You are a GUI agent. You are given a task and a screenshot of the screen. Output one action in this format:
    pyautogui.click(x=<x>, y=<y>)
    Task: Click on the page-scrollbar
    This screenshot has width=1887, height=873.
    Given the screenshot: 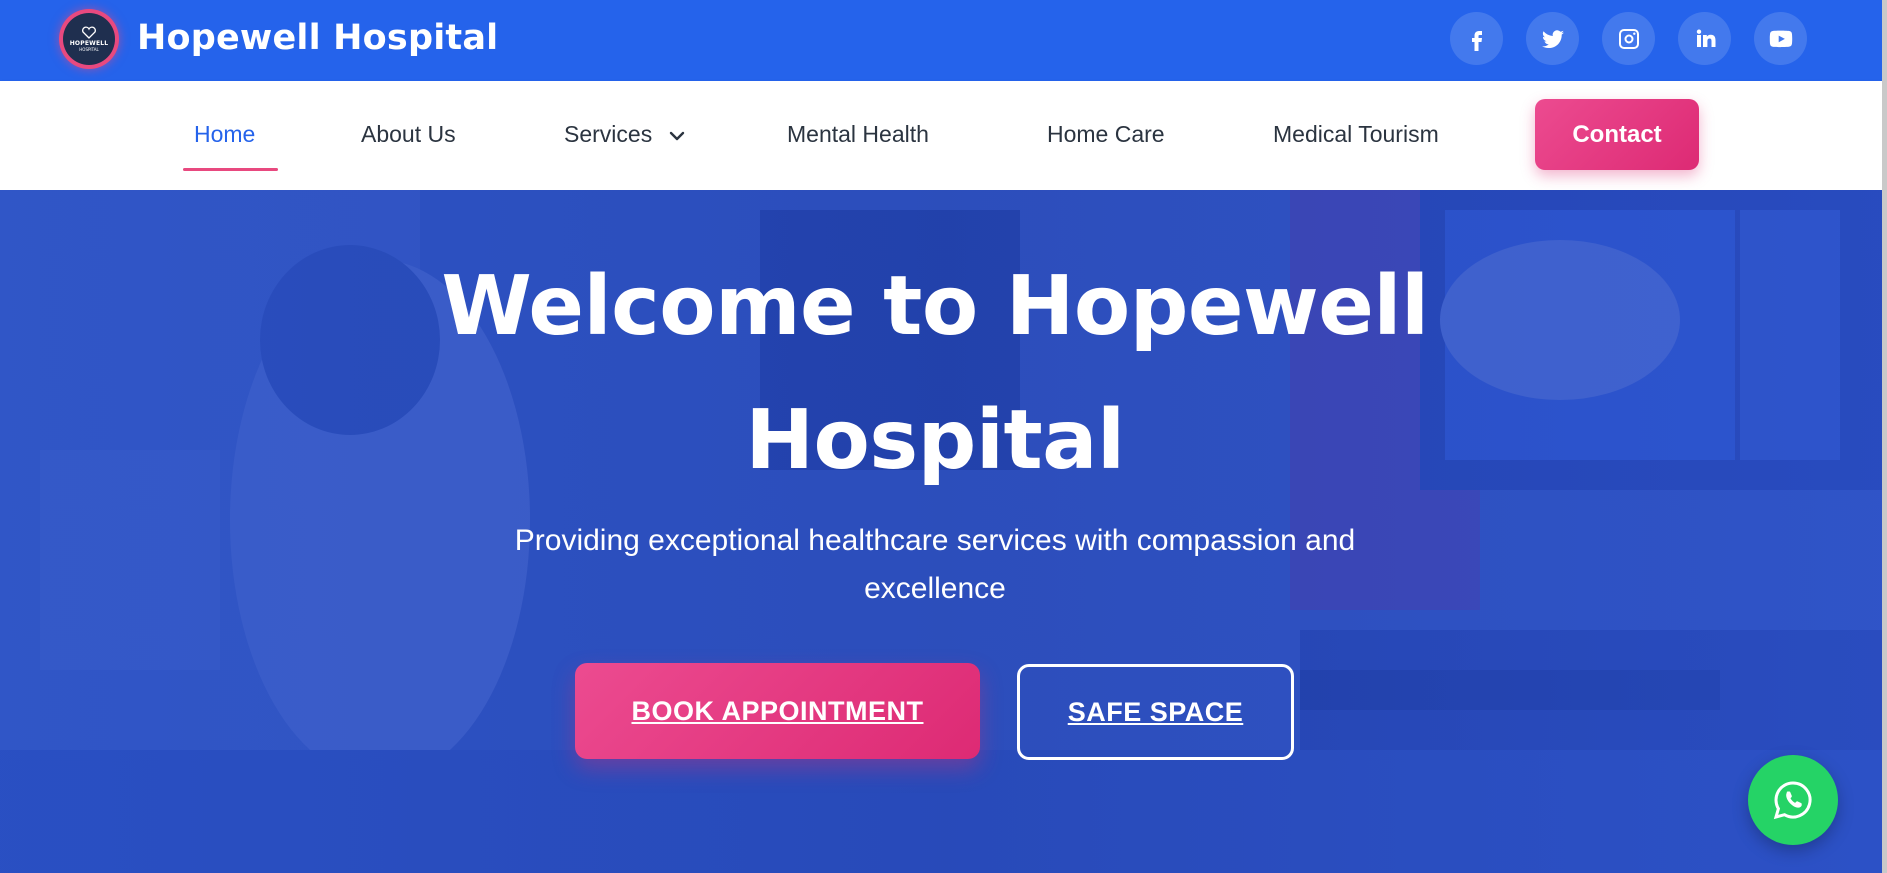 What is the action you would take?
    pyautogui.click(x=1884, y=436)
    